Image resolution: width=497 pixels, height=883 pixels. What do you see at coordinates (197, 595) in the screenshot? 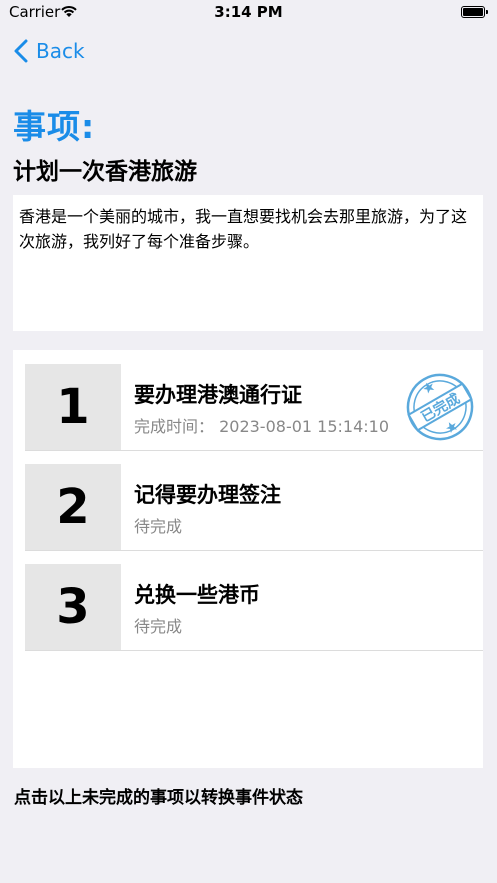
I see `task-title: 兑换一些港币` at bounding box center [197, 595].